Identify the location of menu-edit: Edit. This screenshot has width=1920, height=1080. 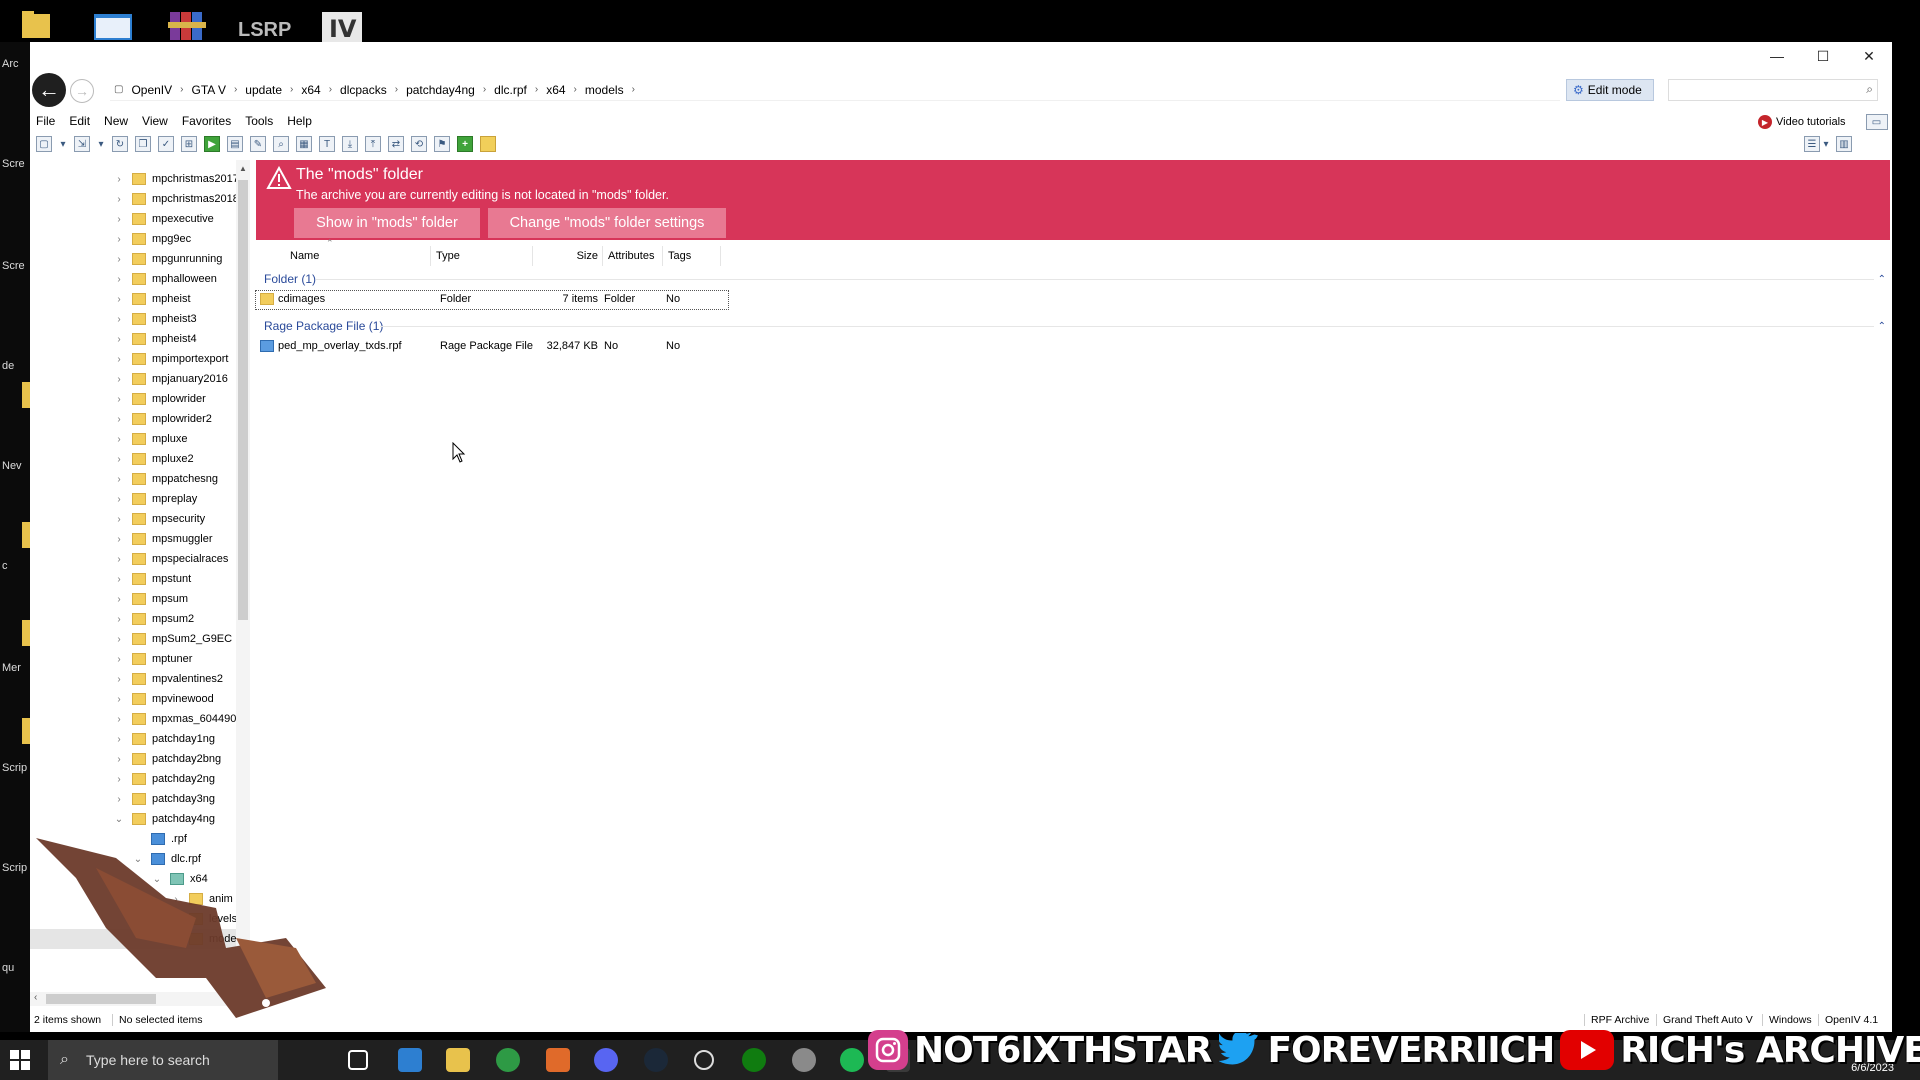
(79, 123).